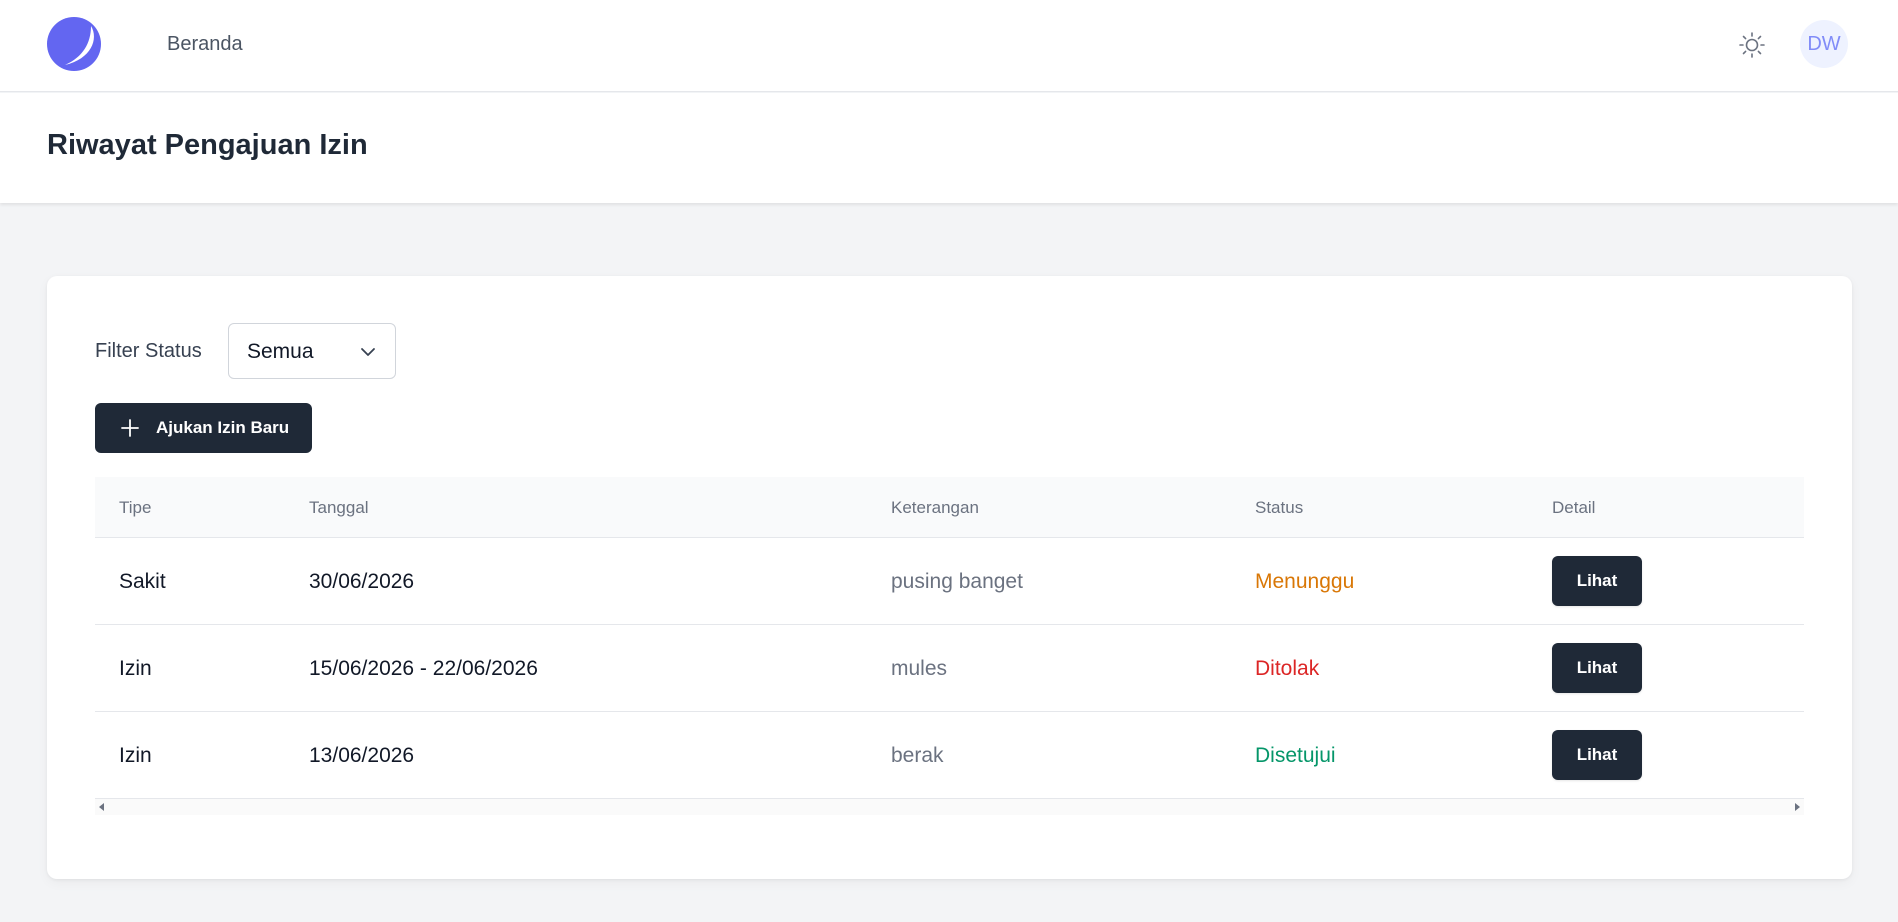  What do you see at coordinates (148, 351) in the screenshot?
I see `filter-status-label: Filter Status` at bounding box center [148, 351].